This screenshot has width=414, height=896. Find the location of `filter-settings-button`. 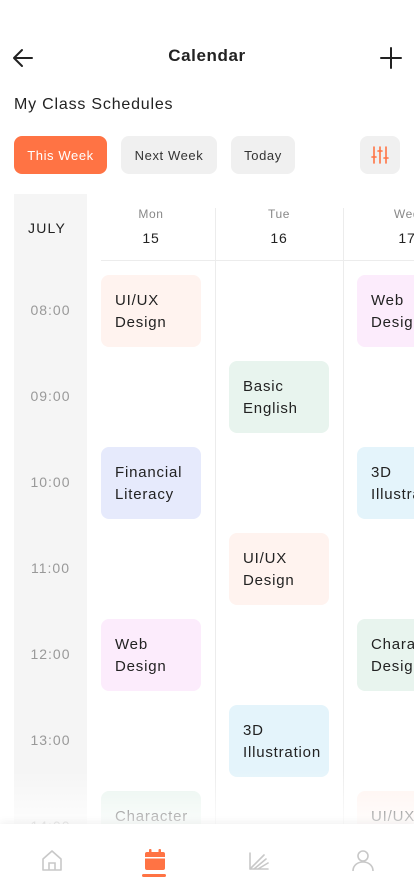

filter-settings-button is located at coordinates (380, 155).